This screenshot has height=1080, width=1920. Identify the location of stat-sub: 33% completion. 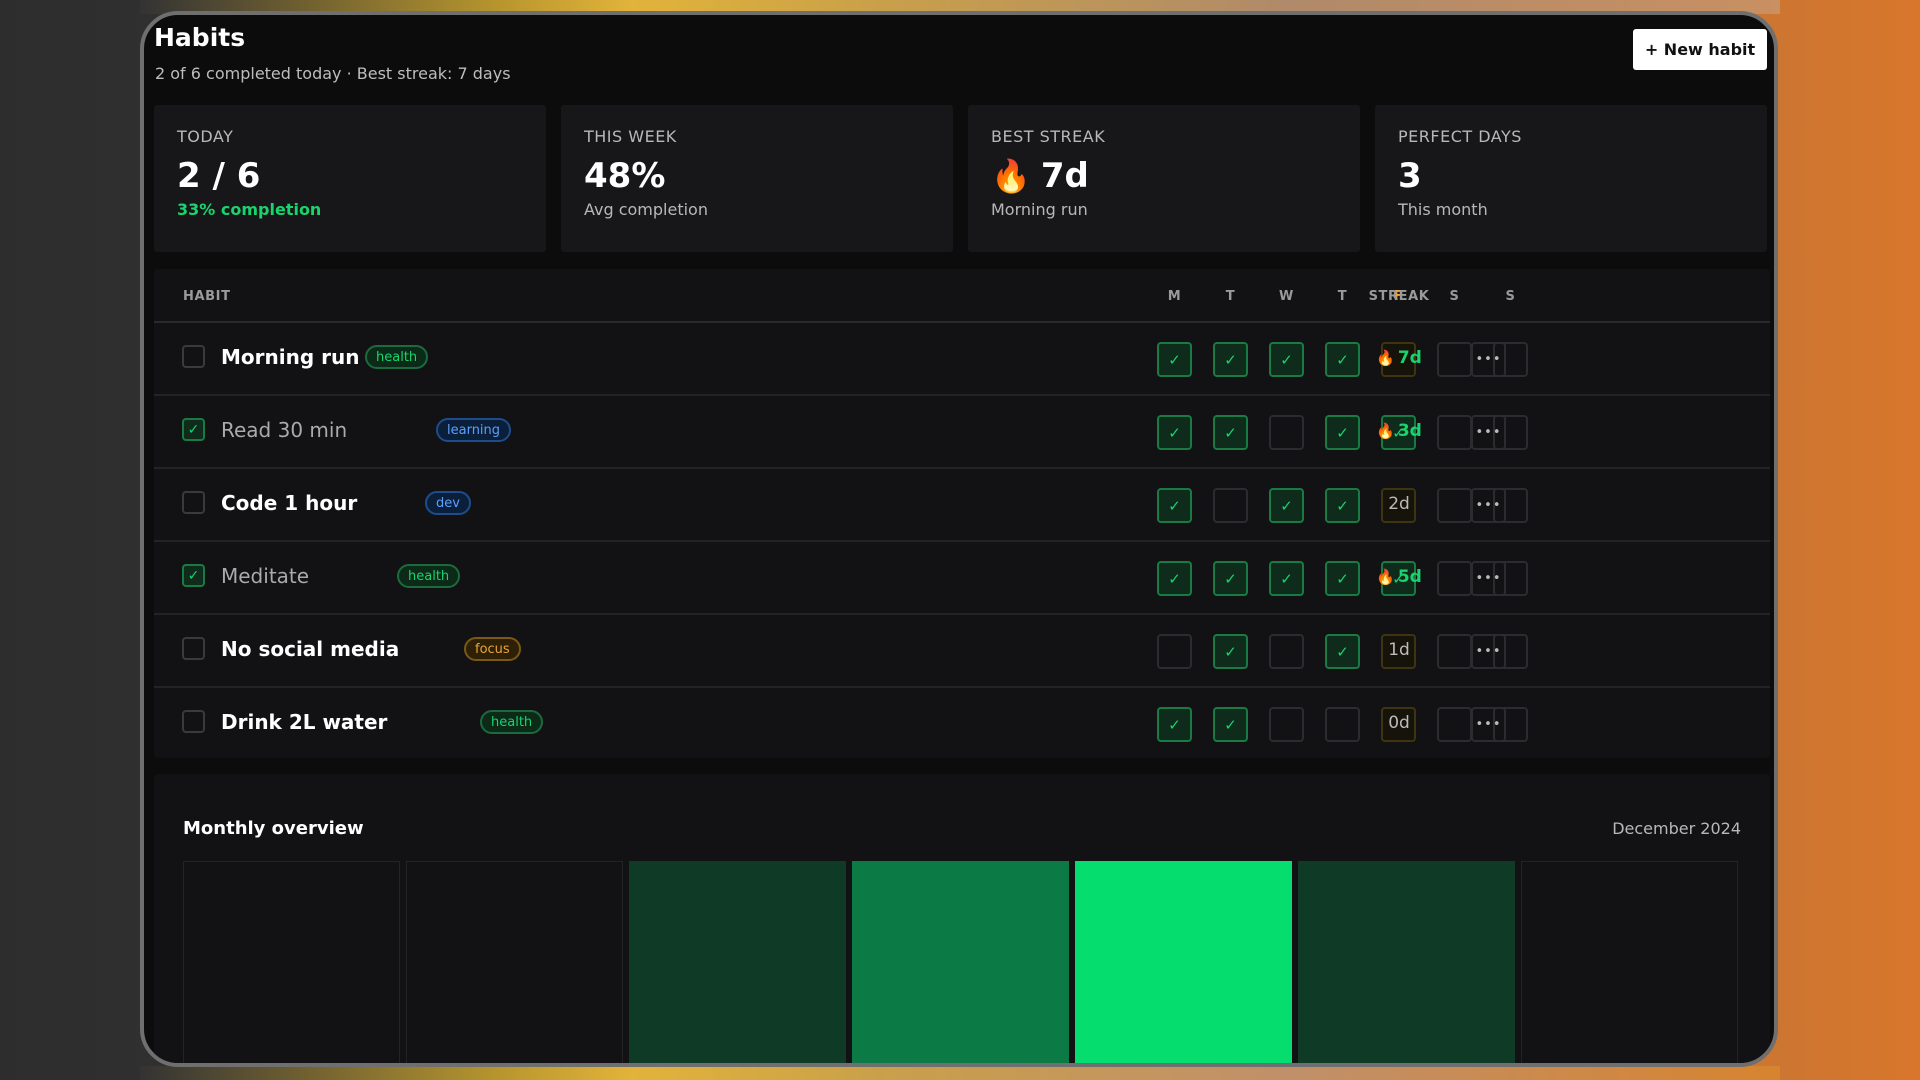
(249, 209).